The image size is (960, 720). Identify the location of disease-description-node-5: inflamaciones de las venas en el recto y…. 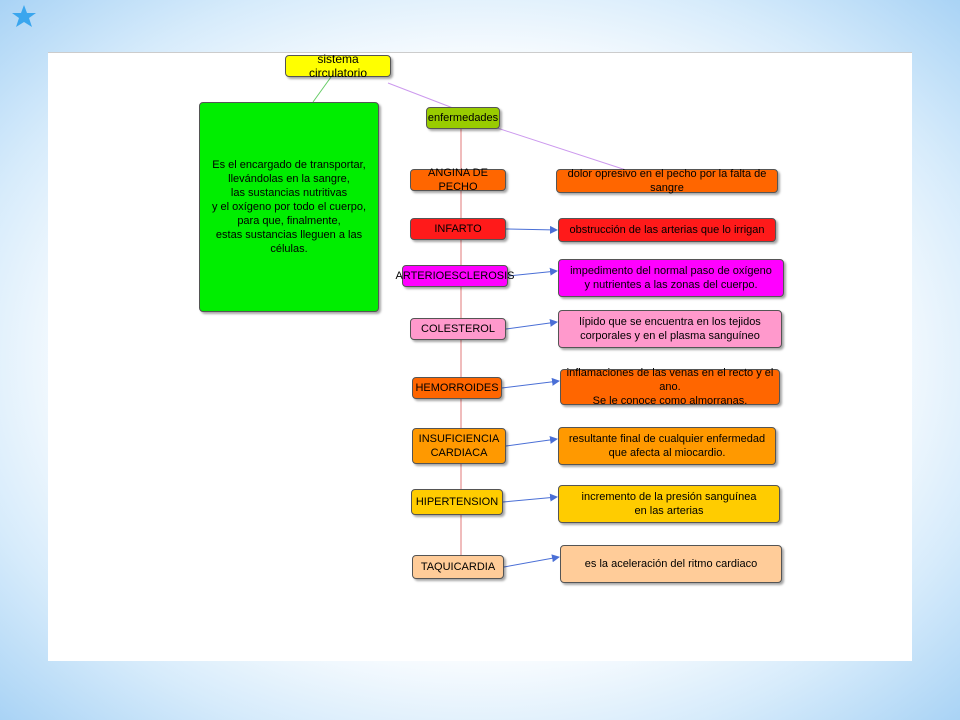
(670, 387).